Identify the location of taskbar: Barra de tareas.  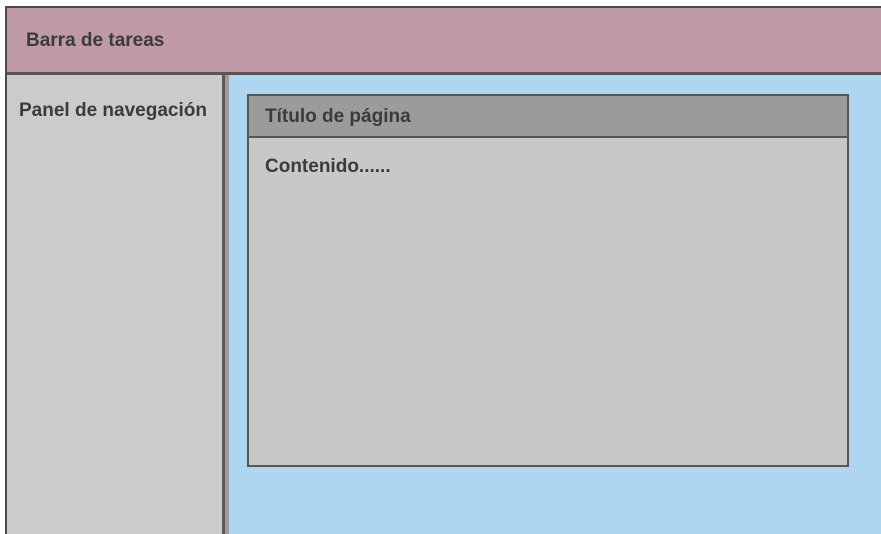
(444, 41).